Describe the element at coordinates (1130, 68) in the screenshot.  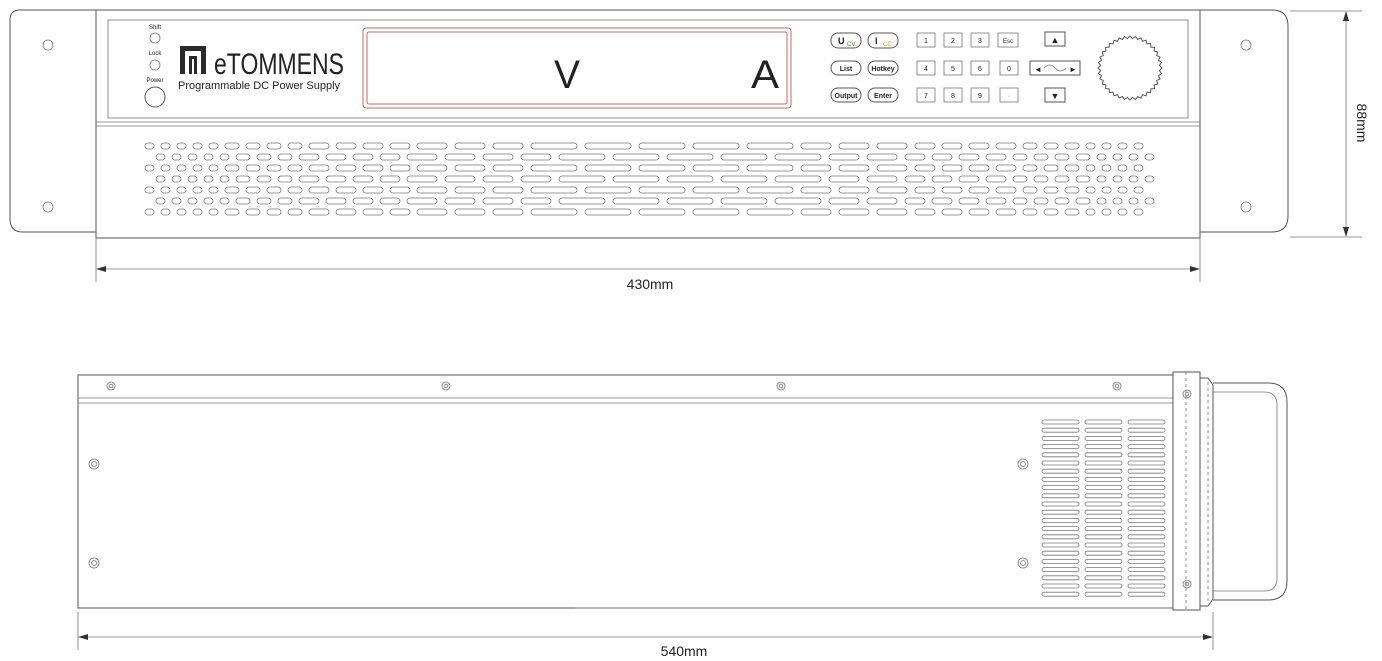
I see `rotary-knob` at that location.